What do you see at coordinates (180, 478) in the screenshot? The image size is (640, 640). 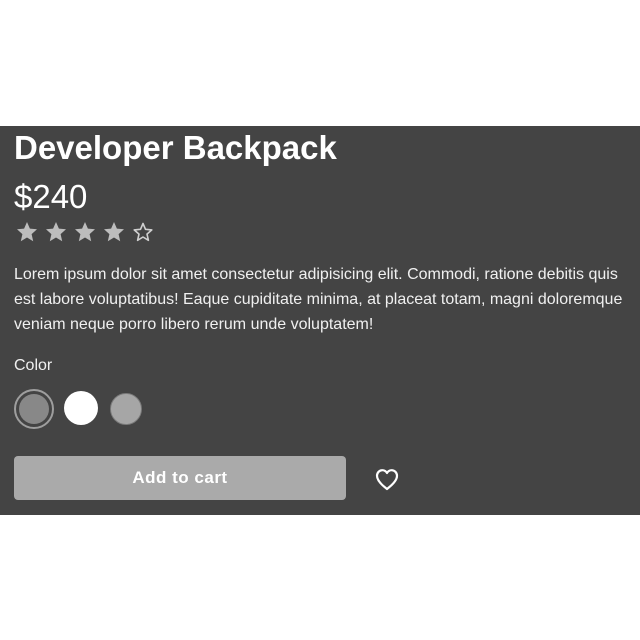 I see `add-to-cart-button: Add to cart` at bounding box center [180, 478].